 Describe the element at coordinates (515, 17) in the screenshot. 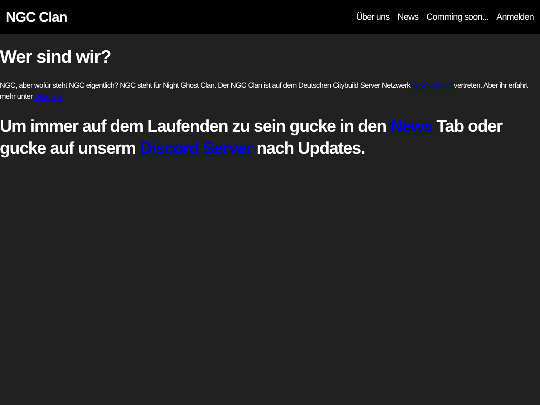

I see `nav-link: Anmelden` at that location.